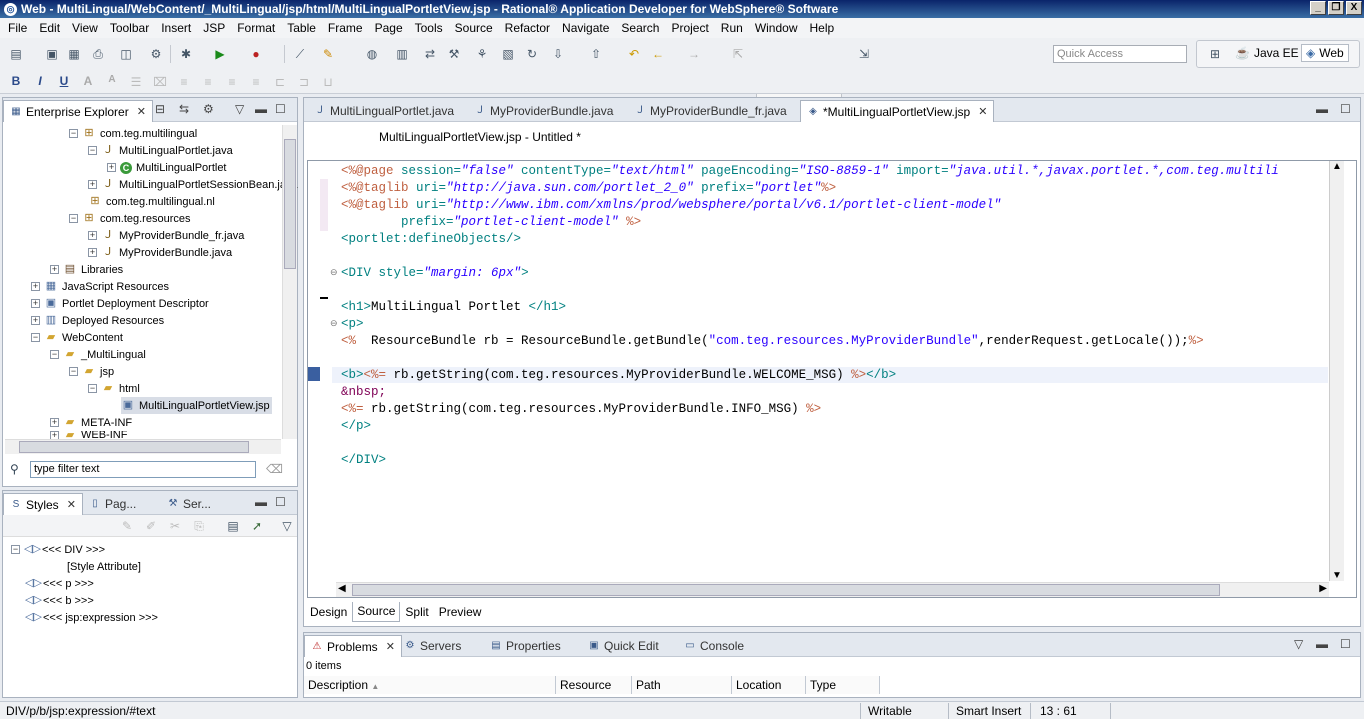 This screenshot has height=719, width=1364. Describe the element at coordinates (682, 685) in the screenshot. I see `column-path: Path` at that location.